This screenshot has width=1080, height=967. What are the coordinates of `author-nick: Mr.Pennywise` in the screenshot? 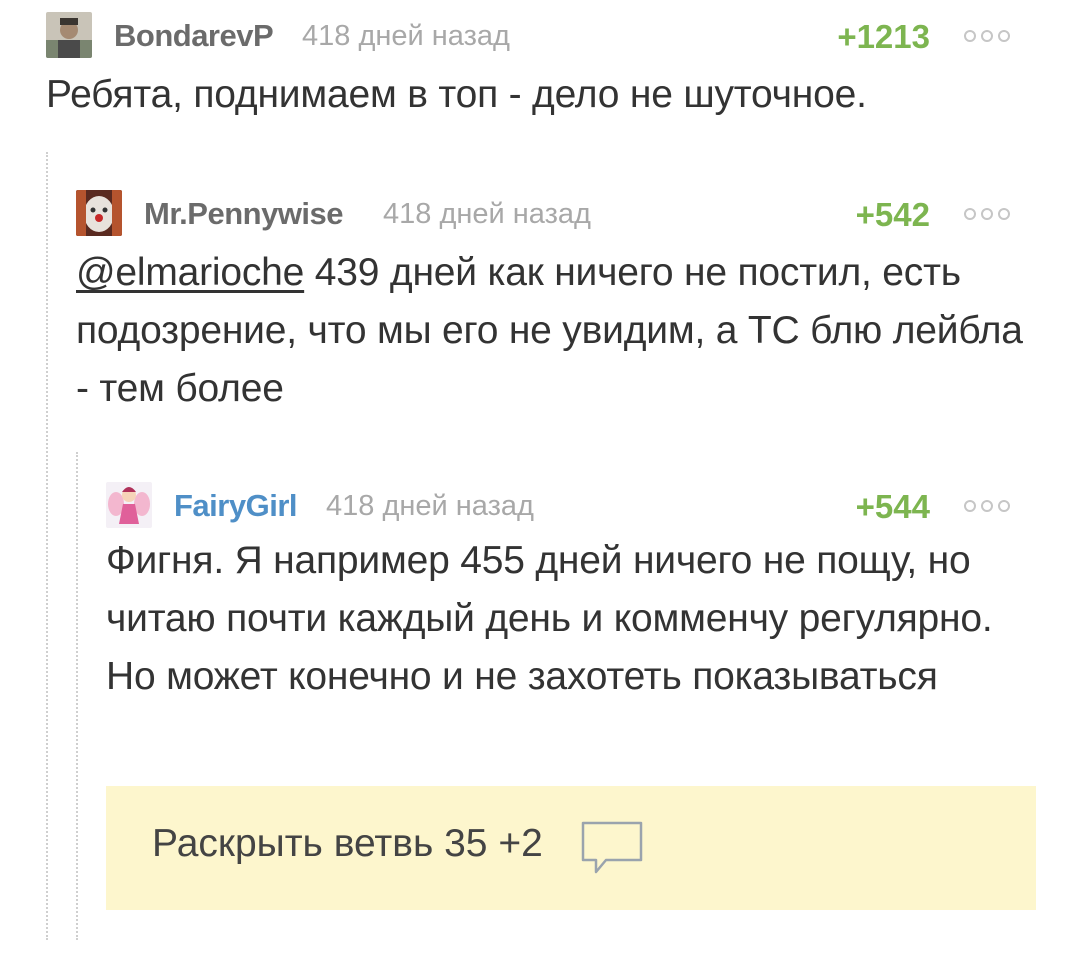 It's located at (244, 214).